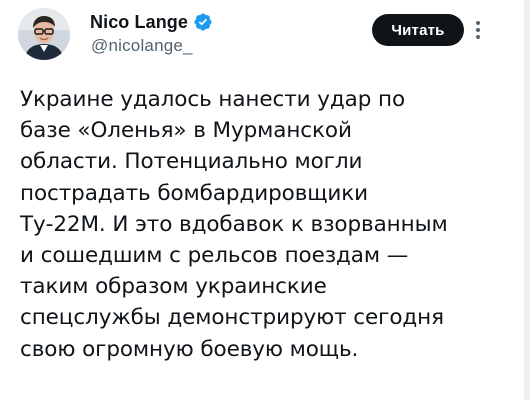 The width and height of the screenshot is (530, 400). I want to click on more-options-icon, so click(478, 30).